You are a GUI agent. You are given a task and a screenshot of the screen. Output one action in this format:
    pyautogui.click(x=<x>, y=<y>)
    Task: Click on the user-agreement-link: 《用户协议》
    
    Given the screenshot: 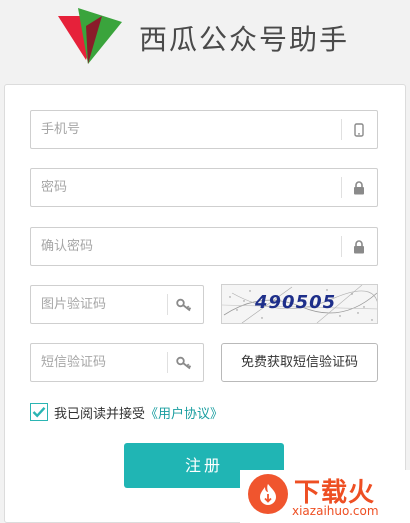 What is the action you would take?
    pyautogui.click(x=184, y=412)
    